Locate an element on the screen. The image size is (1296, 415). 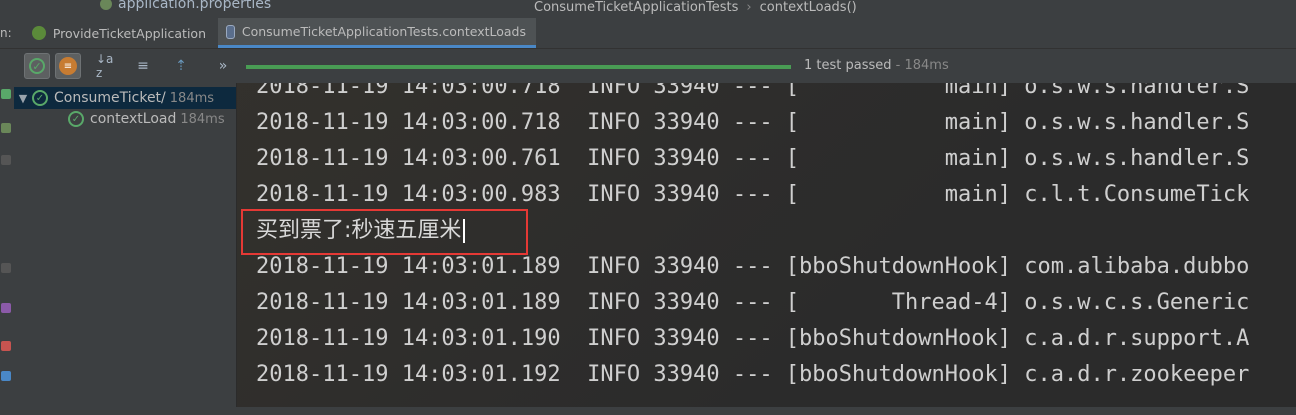
rerun-icon is located at coordinates (6, 94).